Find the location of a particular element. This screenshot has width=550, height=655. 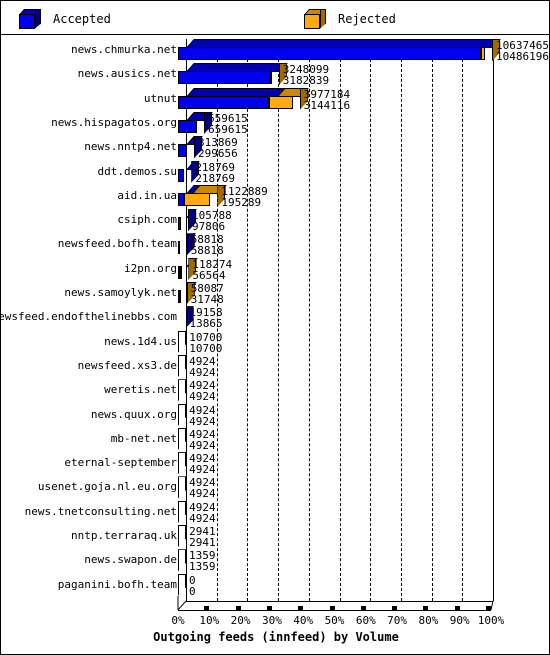

bar-category-label: eternal-september is located at coordinates (120, 463).